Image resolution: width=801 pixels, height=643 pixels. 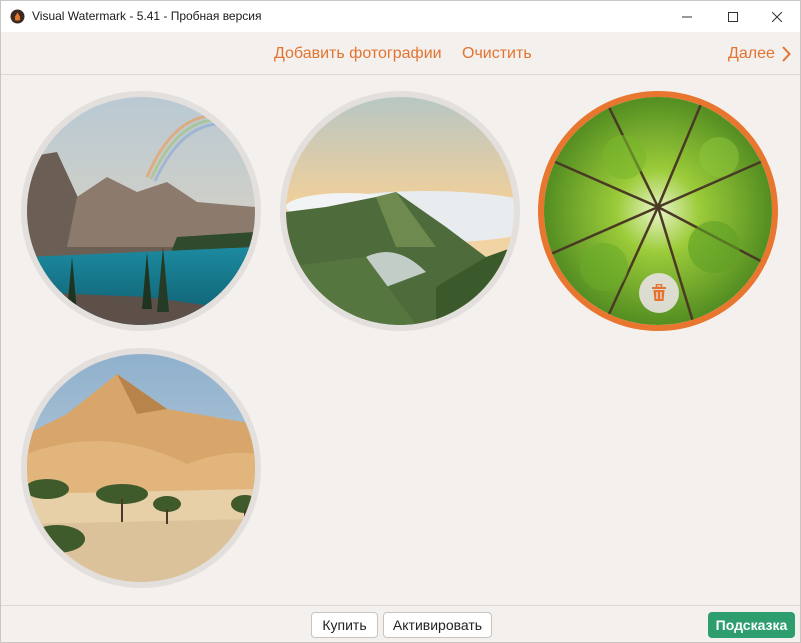 I want to click on footer-bar: Купить Активировать Подсказка, so click(x=400, y=624).